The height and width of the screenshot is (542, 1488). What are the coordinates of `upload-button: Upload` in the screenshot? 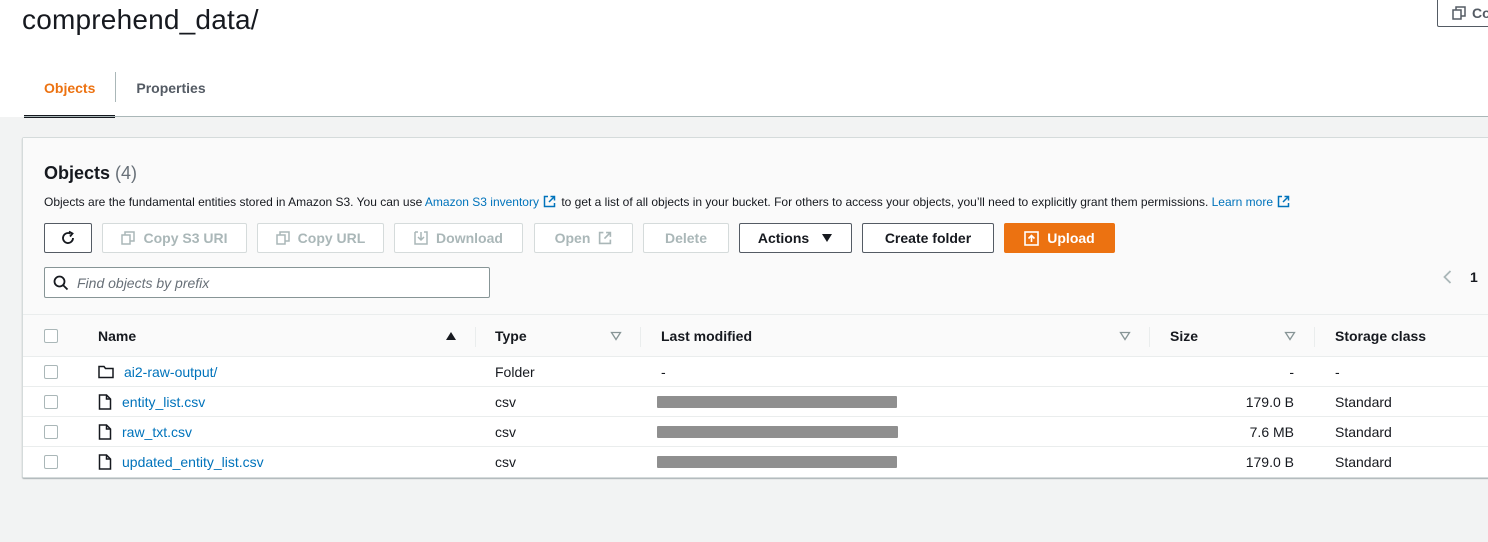 It's located at (1059, 238).